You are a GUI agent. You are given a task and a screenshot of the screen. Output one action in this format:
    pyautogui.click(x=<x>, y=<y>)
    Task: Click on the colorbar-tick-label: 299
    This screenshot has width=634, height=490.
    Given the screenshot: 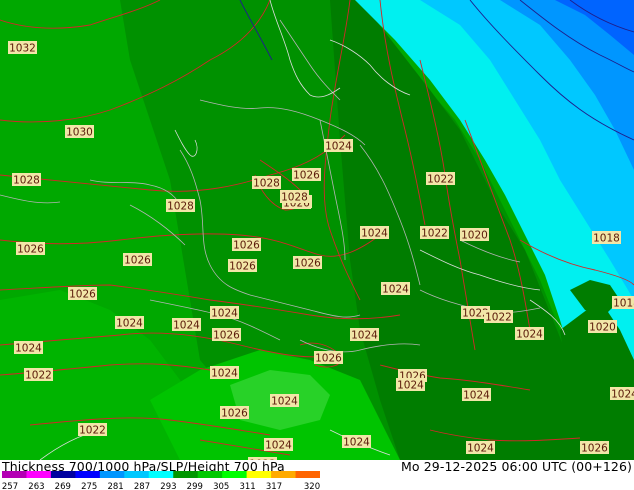 What is the action you would take?
    pyautogui.click(x=195, y=486)
    